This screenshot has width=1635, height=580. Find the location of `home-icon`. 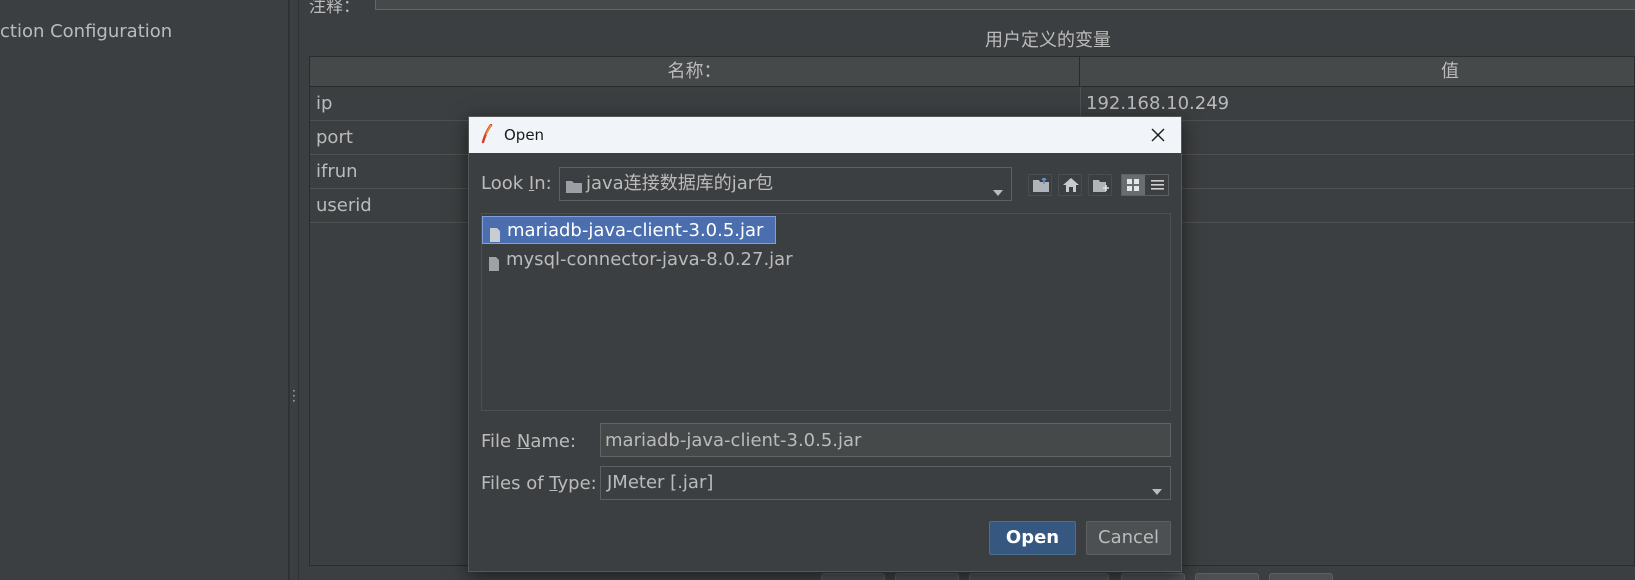

home-icon is located at coordinates (1071, 185).